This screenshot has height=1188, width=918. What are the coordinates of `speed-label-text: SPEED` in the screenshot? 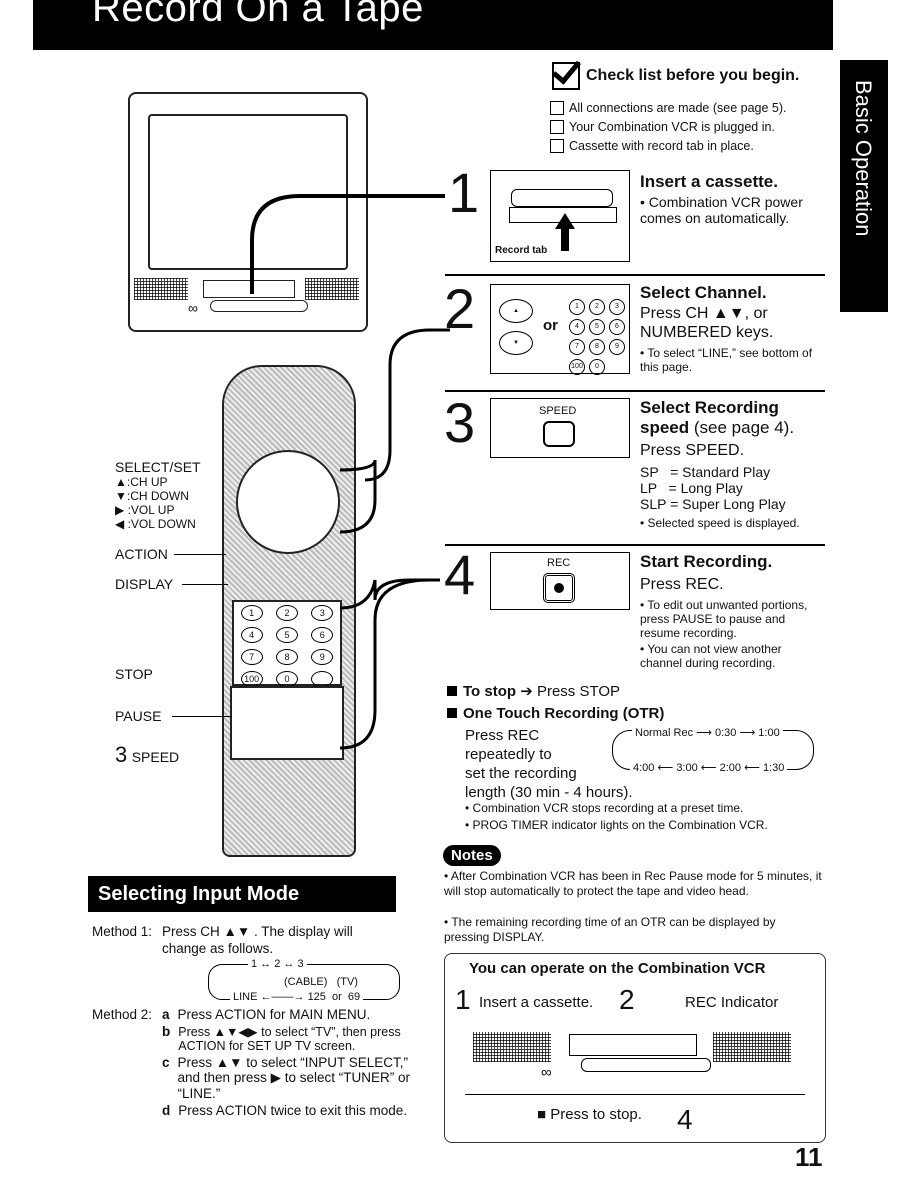 It's located at (155, 757).